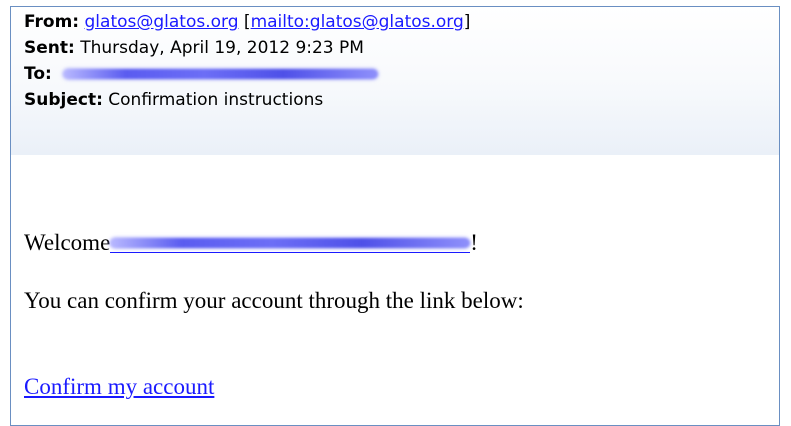  Describe the element at coordinates (67, 242) in the screenshot. I see `welcome-text: Welcome` at that location.